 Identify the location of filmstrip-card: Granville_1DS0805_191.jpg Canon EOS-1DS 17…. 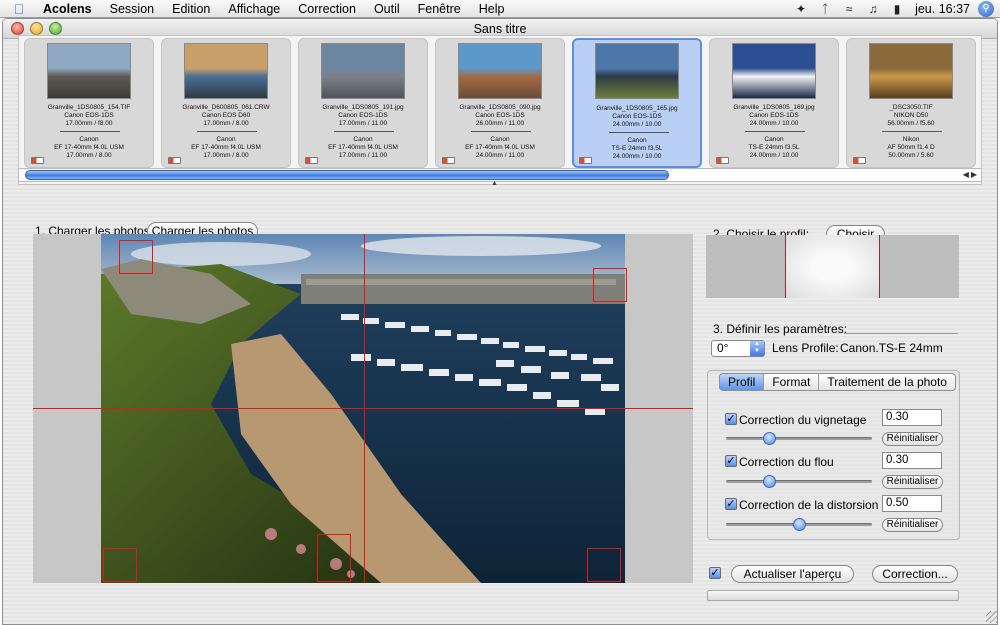
(363, 103).